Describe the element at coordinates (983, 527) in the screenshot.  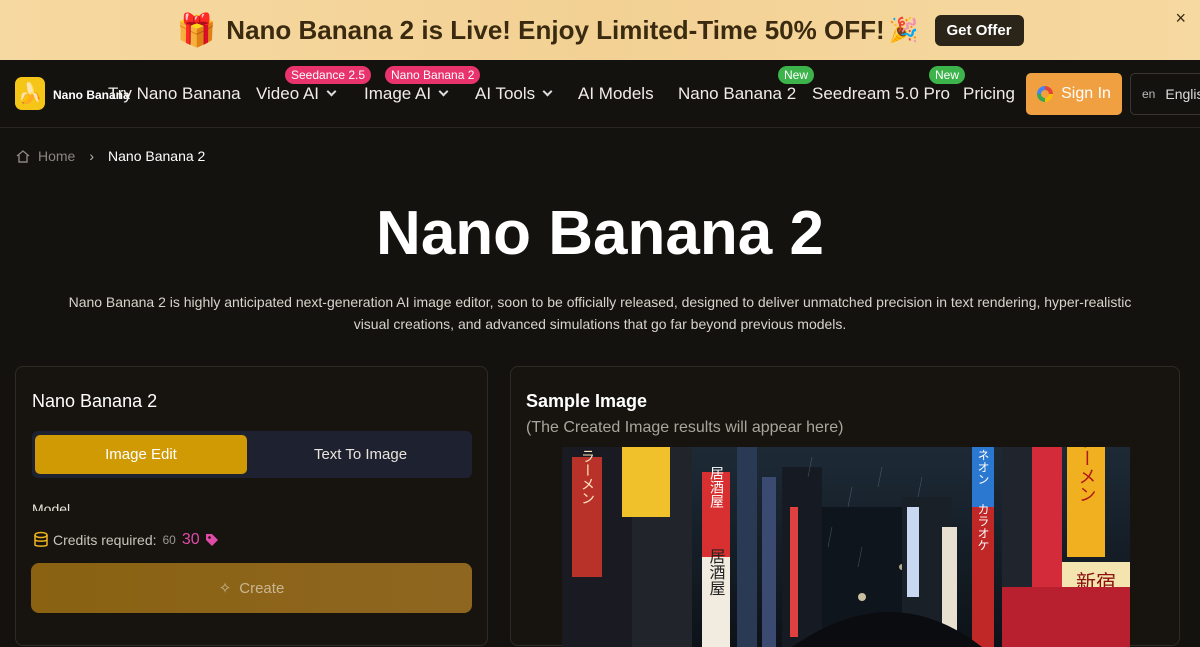
I see `svg-text: カラオケ` at that location.